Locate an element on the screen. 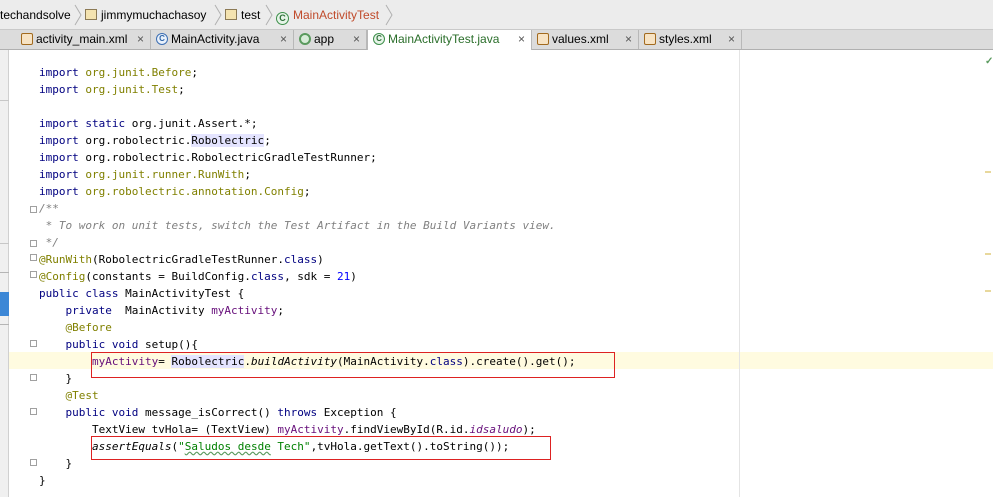  code-line: public void setup(){ is located at coordinates (118, 344).